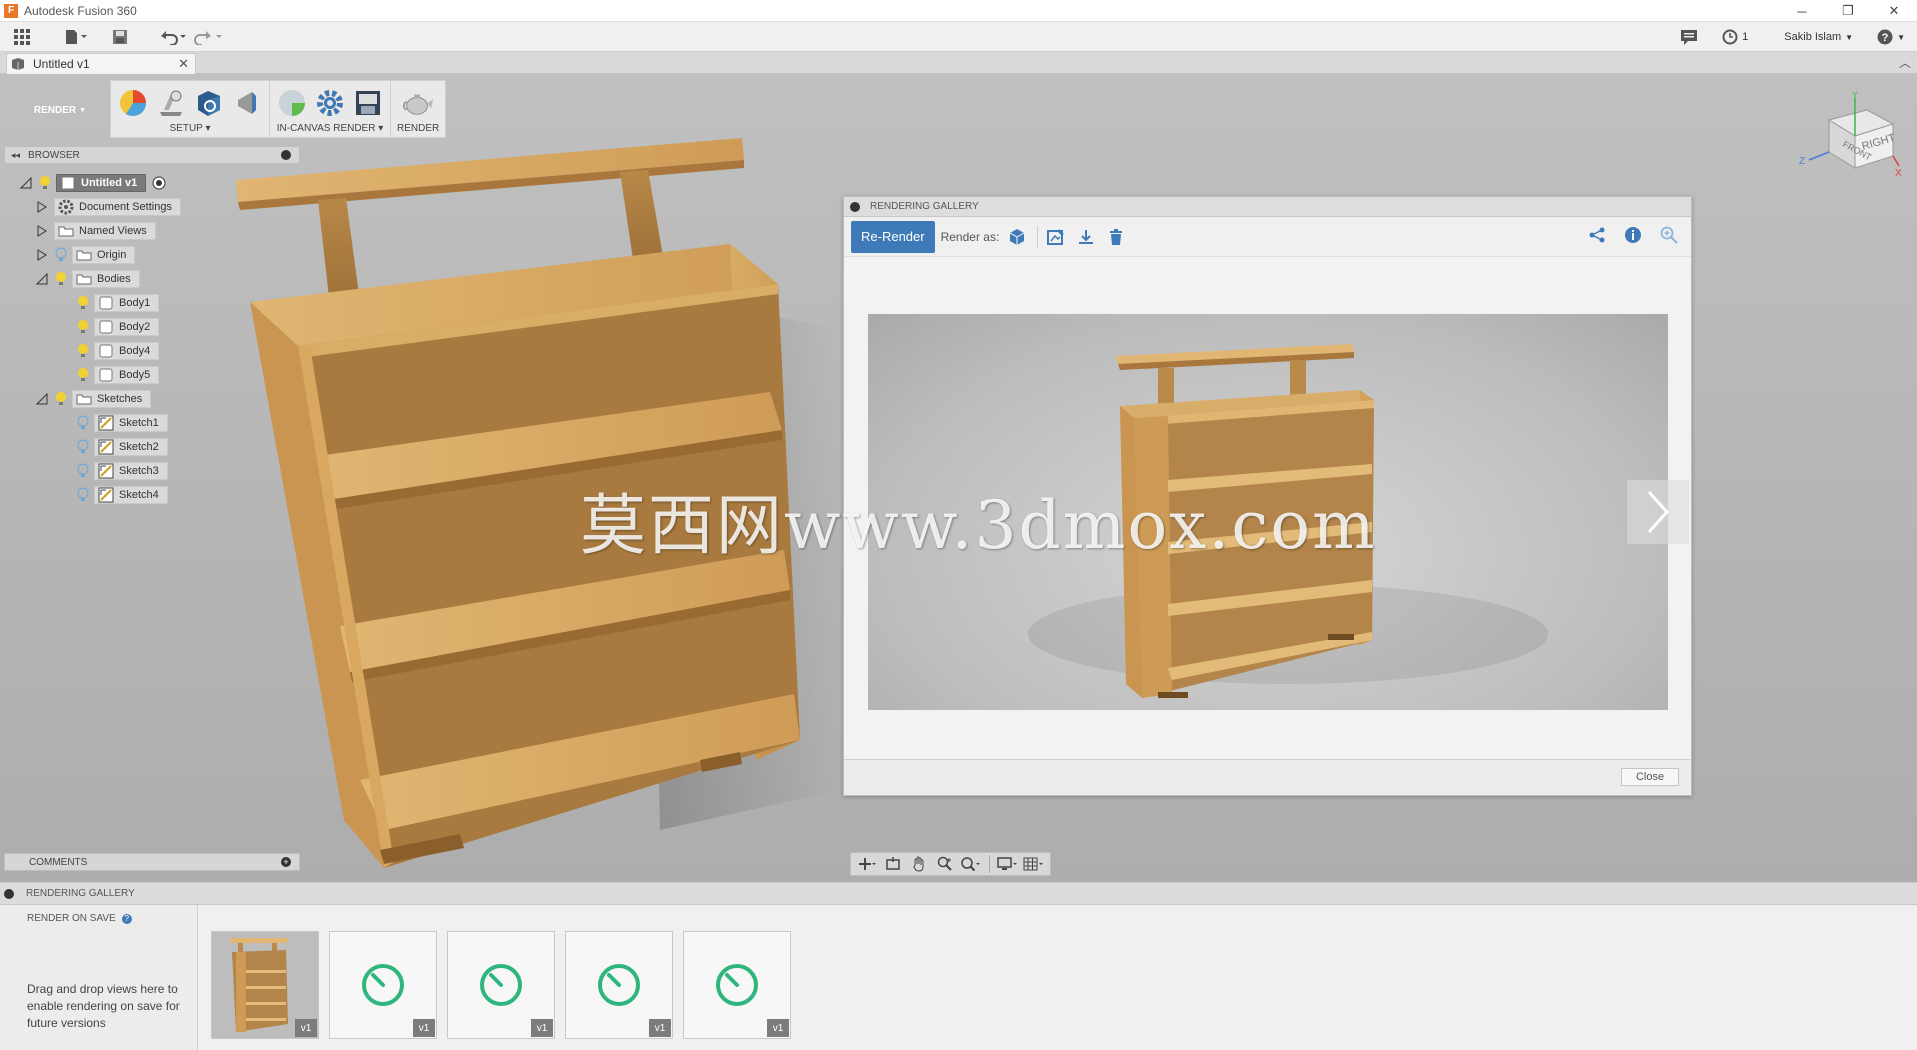  What do you see at coordinates (152, 155) in the screenshot?
I see `browser-header: ◂◂ BROWSER` at bounding box center [152, 155].